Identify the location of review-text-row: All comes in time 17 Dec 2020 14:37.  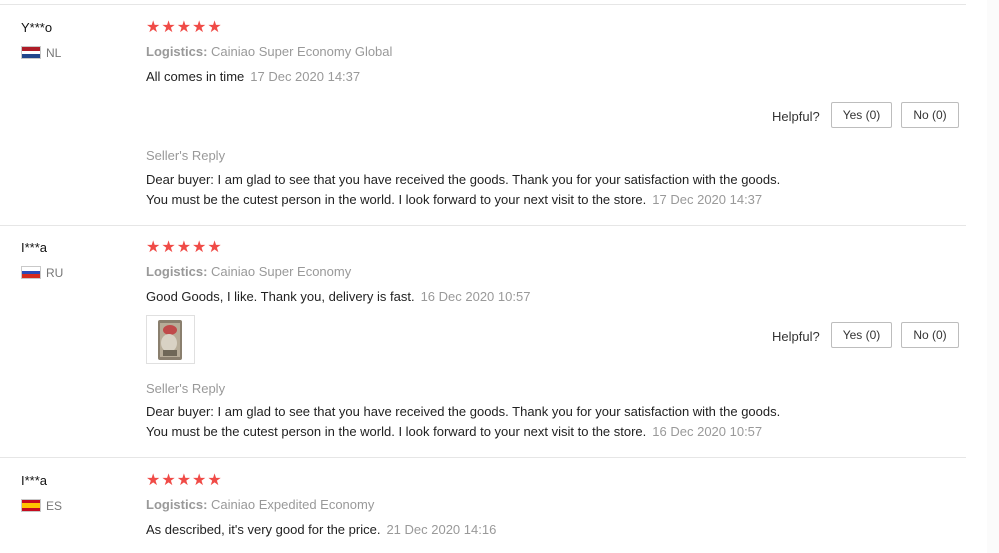
(253, 76).